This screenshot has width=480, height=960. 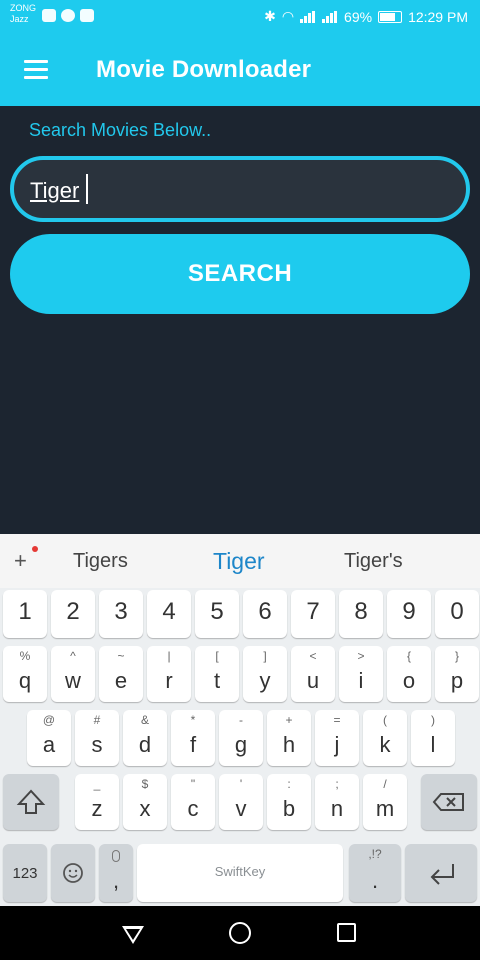 What do you see at coordinates (193, 720) in the screenshot?
I see `key-alt-label: *` at bounding box center [193, 720].